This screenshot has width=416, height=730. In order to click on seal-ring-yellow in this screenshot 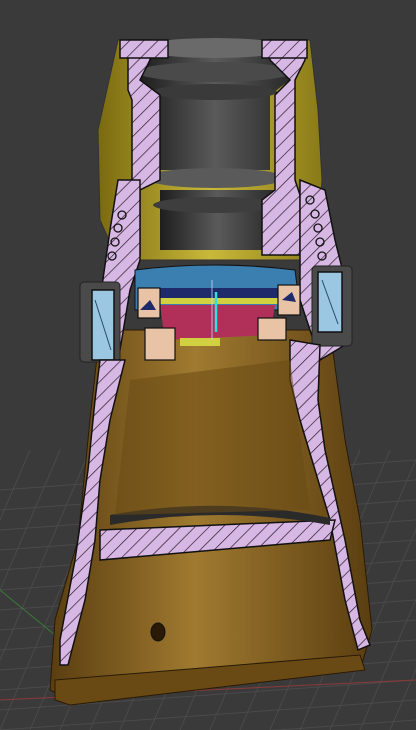, I will do `click(200, 342)`.